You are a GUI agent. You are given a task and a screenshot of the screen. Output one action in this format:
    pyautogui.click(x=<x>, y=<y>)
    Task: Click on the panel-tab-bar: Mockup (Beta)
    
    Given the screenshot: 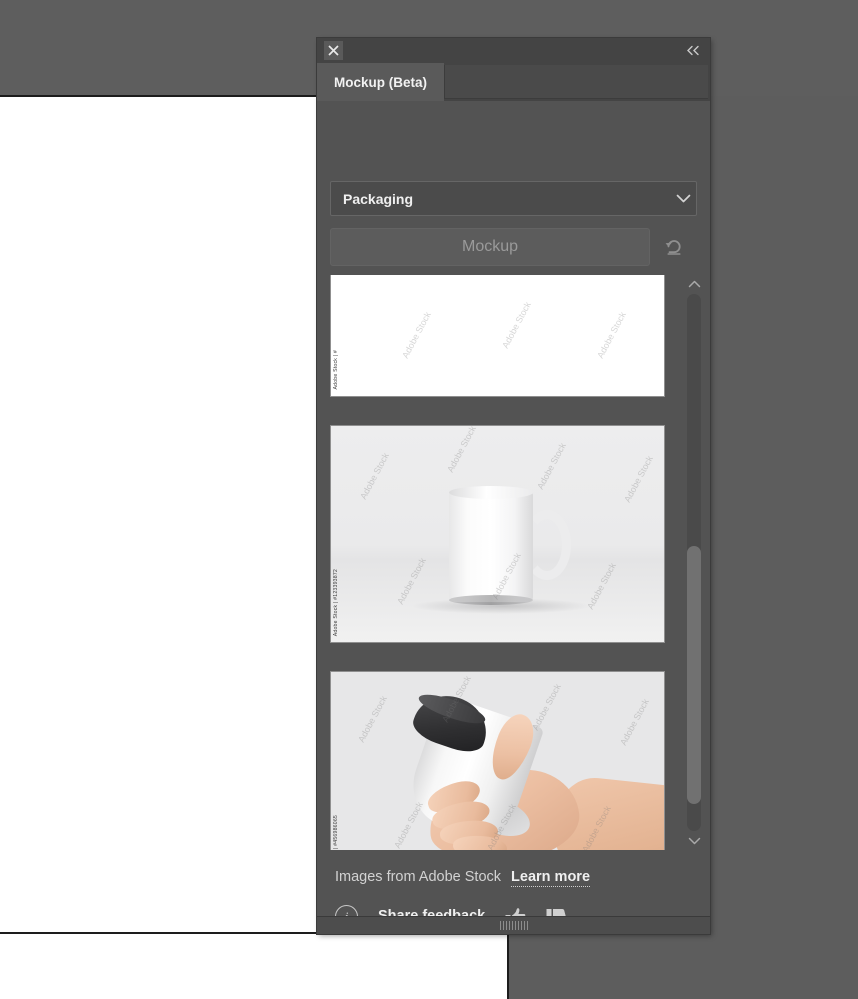 What is the action you would take?
    pyautogui.click(x=513, y=82)
    